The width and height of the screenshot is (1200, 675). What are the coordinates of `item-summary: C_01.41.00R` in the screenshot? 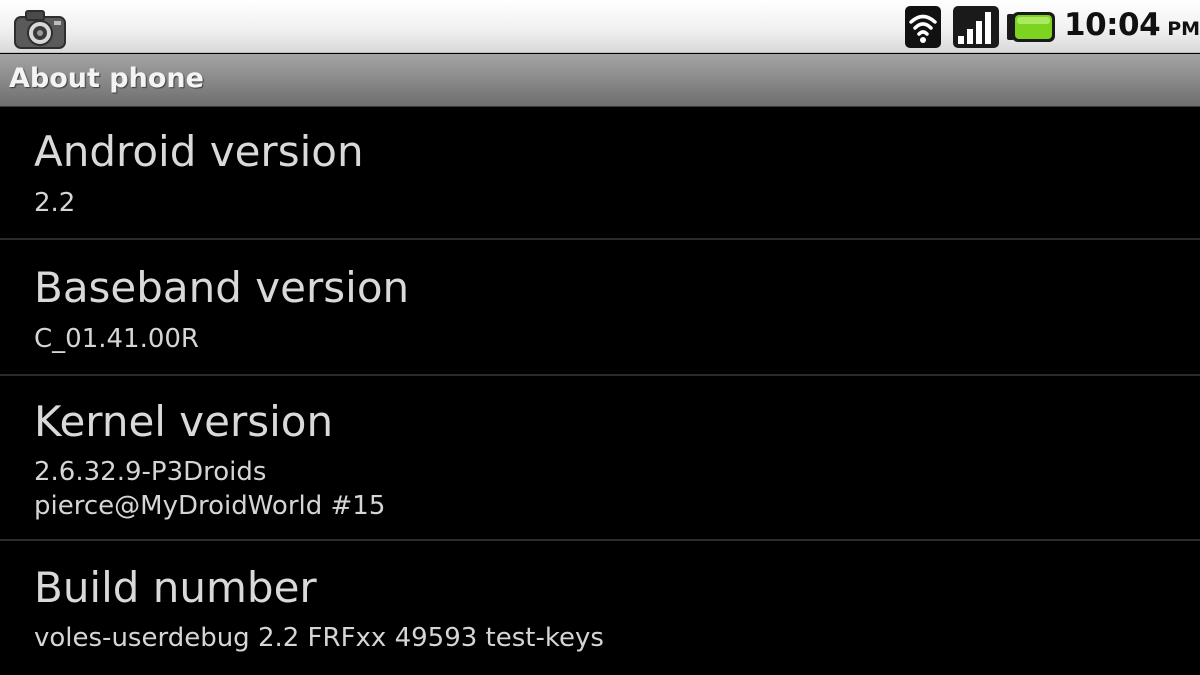 It's located at (117, 339).